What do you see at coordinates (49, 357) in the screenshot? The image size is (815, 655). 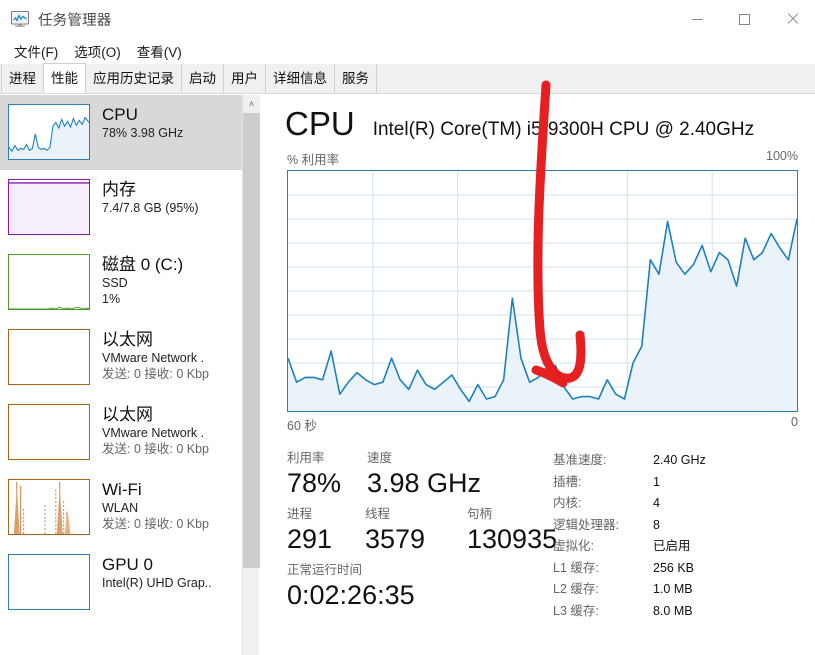 I see `ethernet-1-thumbnail-chart` at bounding box center [49, 357].